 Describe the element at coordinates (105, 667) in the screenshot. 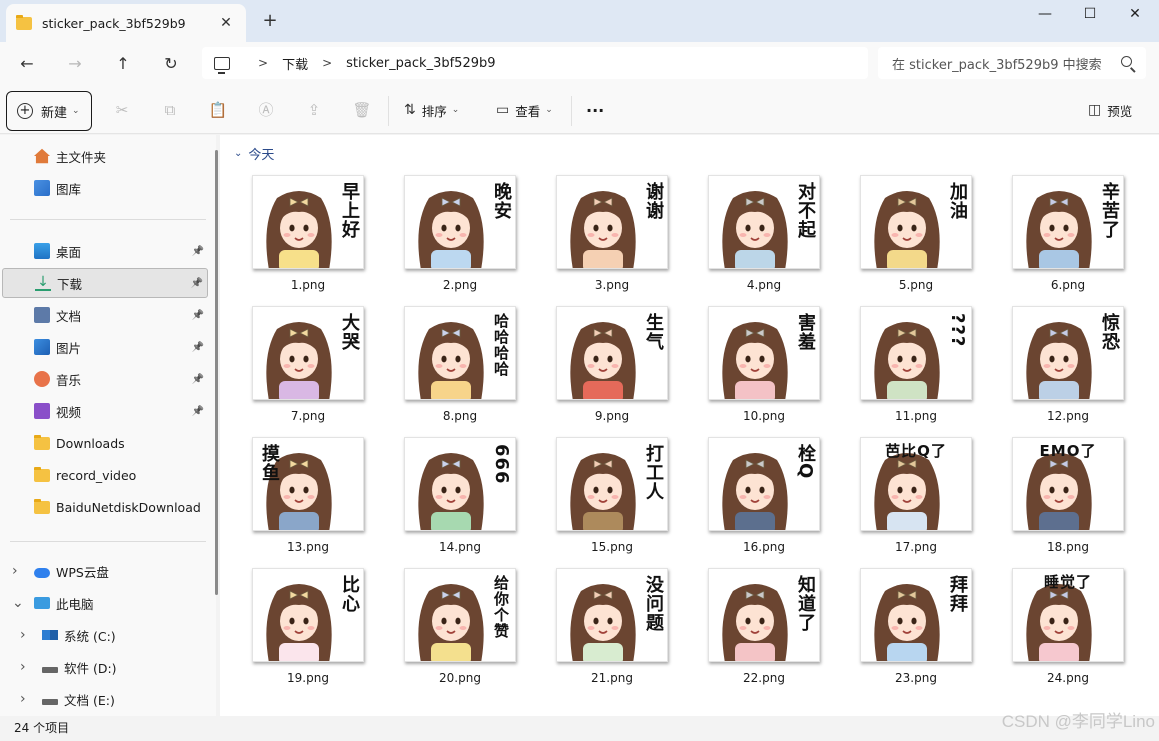

I see `sidebar-item: › 软件 (D:)` at that location.